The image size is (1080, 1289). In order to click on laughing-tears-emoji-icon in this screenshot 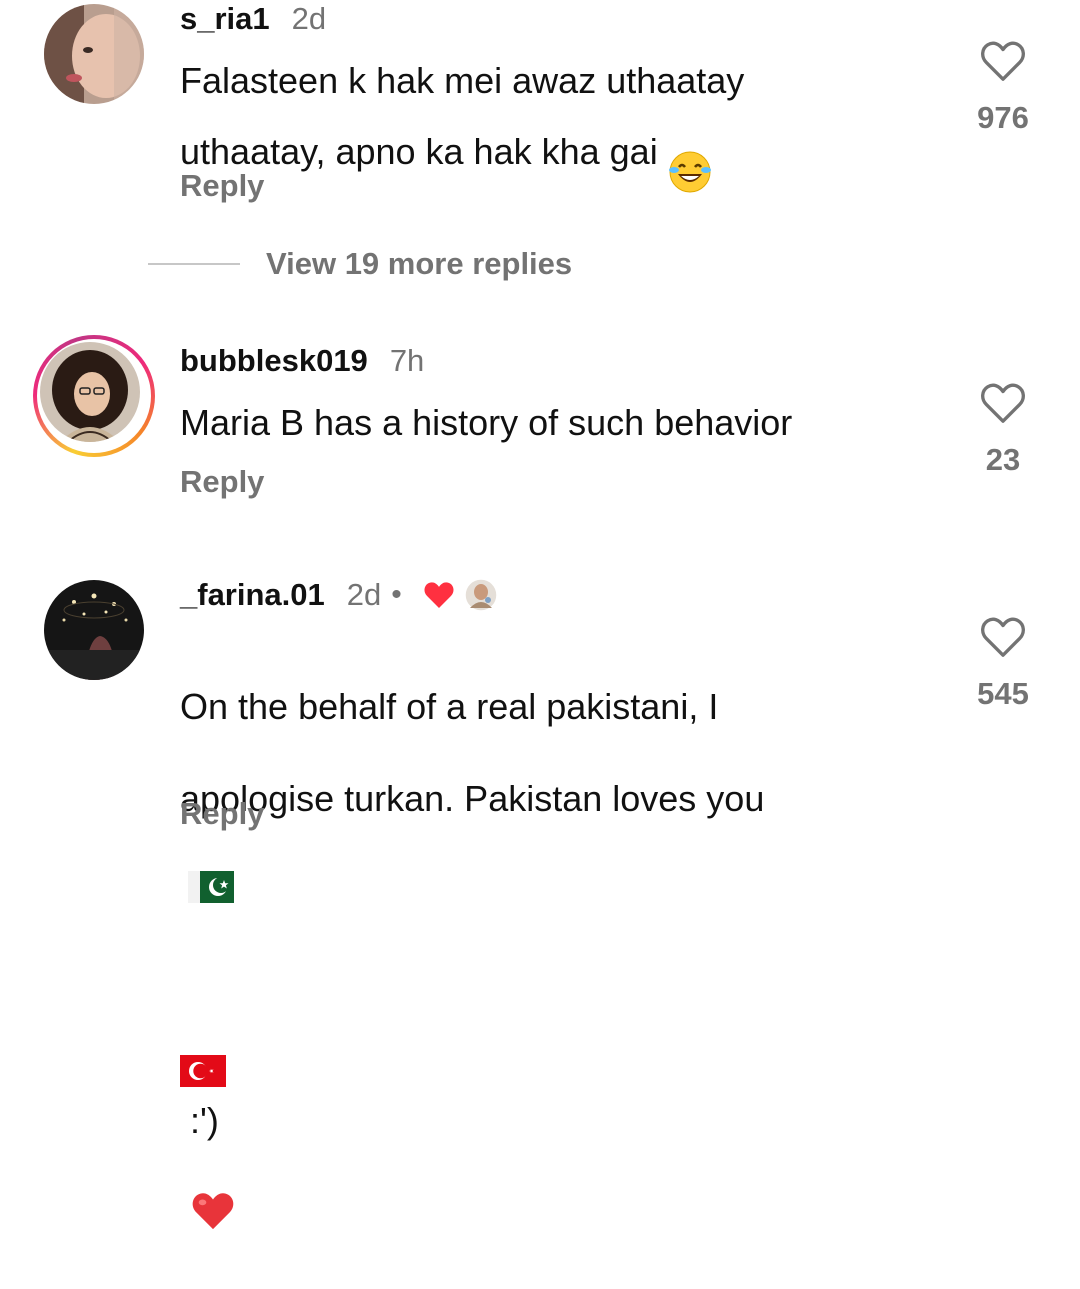, I will do `click(690, 154)`.